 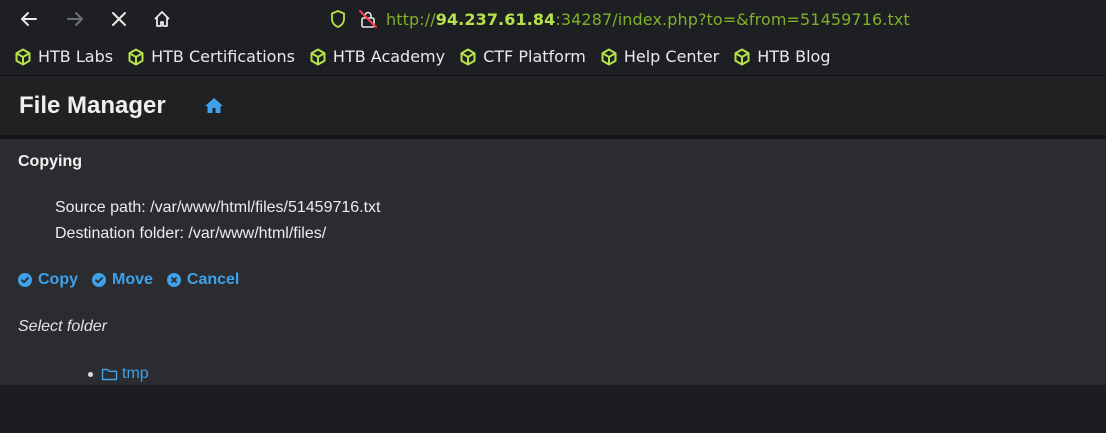 What do you see at coordinates (534, 56) in the screenshot?
I see `bookmark-label: CTF Platform` at bounding box center [534, 56].